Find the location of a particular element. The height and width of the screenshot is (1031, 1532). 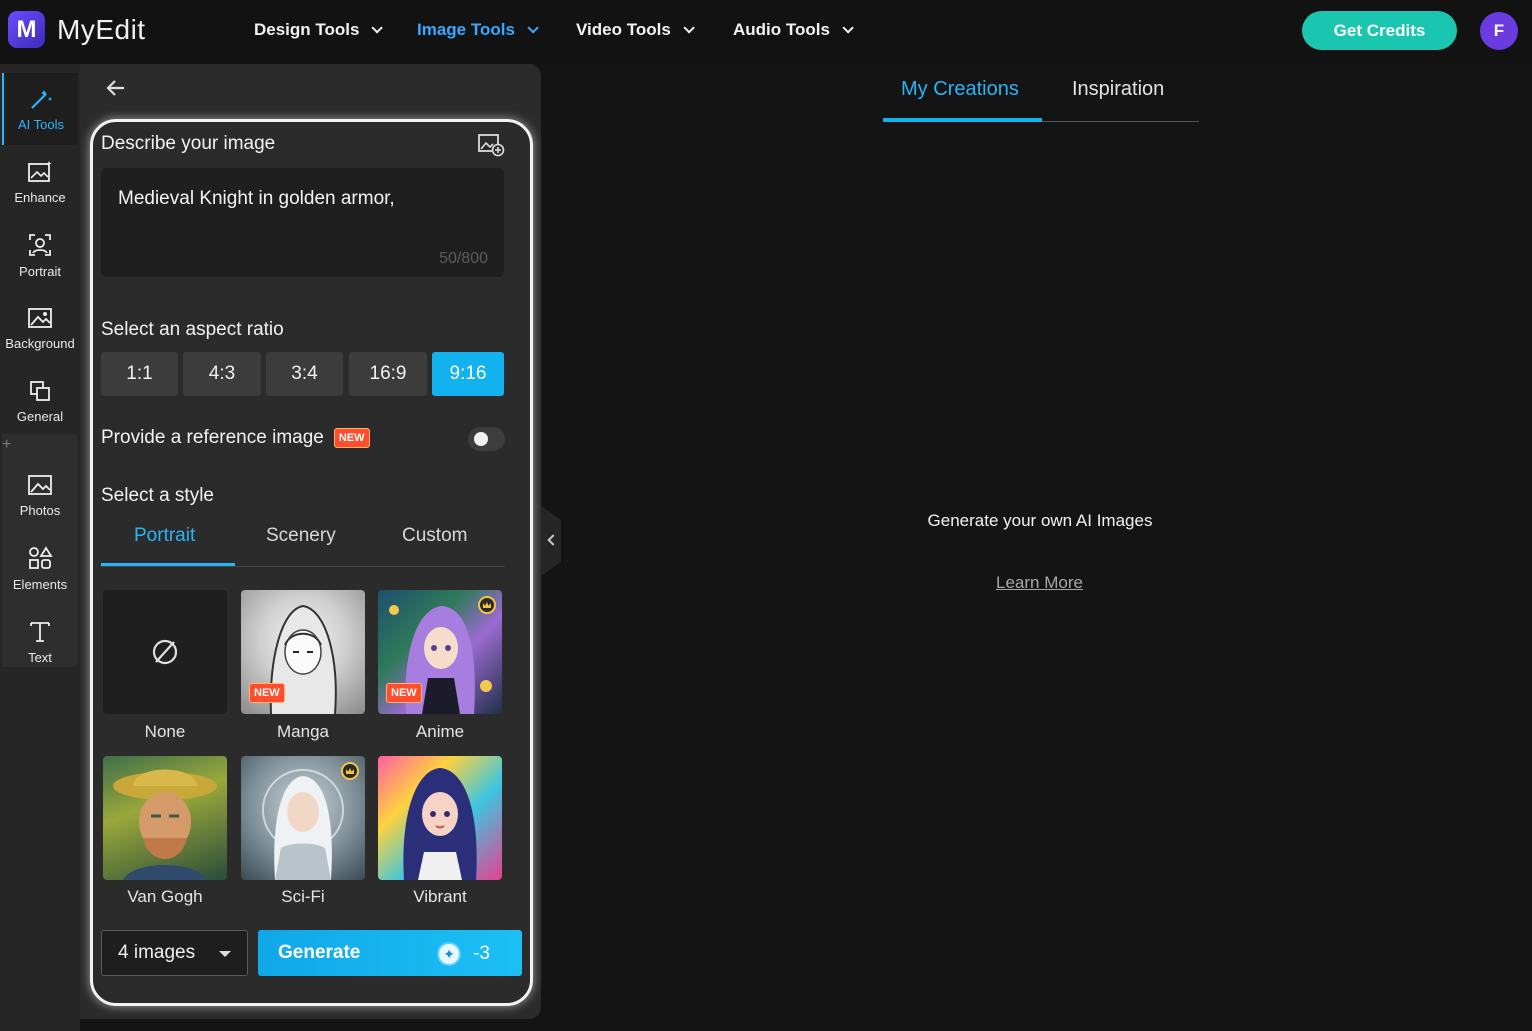

nav-design-tools: Design Tools is located at coordinates (319, 30).